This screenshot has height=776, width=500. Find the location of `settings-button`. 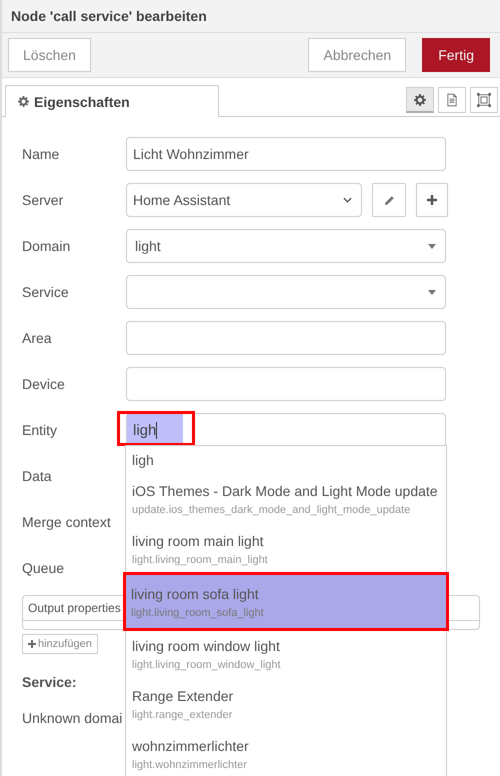

settings-button is located at coordinates (420, 100).